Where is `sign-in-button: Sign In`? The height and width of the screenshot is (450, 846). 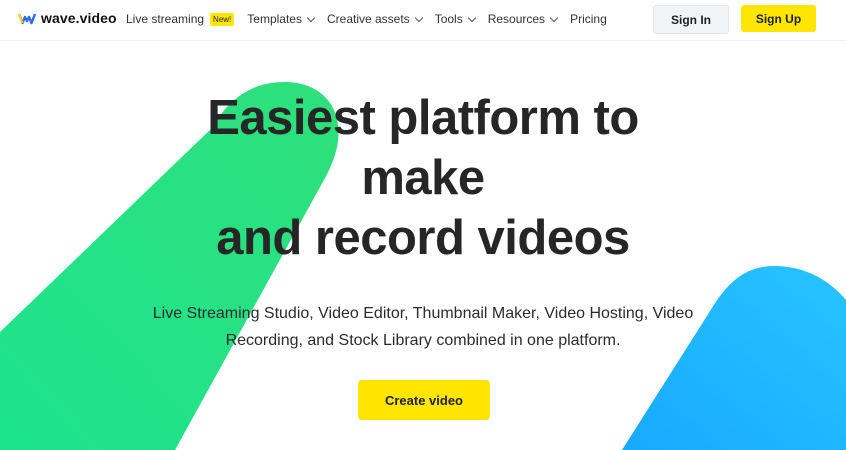 sign-in-button: Sign In is located at coordinates (691, 19).